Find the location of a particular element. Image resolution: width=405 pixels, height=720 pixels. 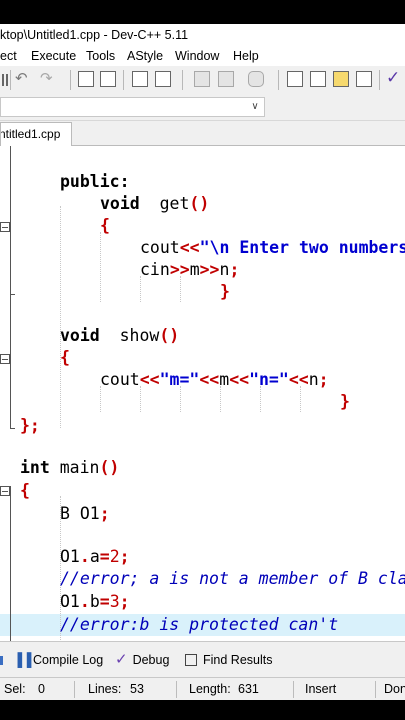

check-icon: ✓ is located at coordinates (393, 78).